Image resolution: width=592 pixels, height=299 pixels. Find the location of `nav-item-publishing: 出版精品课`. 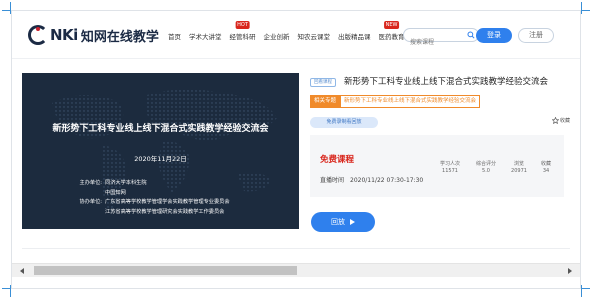

nav-item-publishing: 出版精品课 is located at coordinates (354, 36).